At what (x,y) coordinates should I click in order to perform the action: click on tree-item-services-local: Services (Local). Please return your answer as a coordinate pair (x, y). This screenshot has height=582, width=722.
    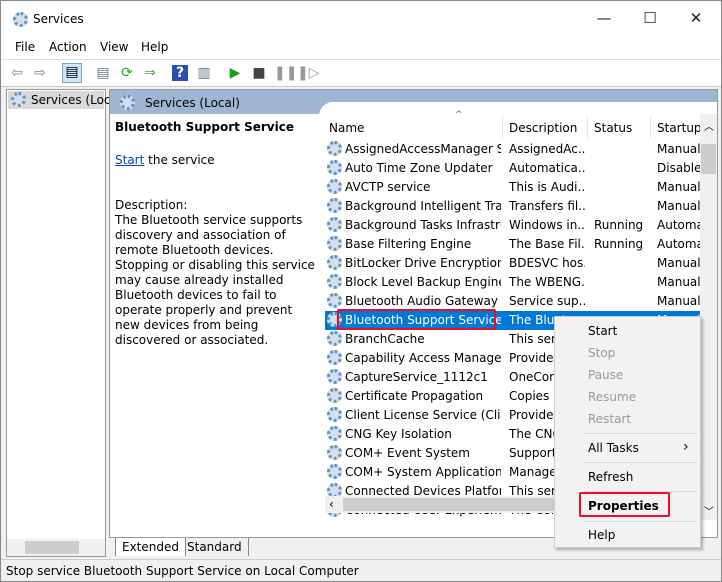
    Looking at the image, I should click on (67, 100).